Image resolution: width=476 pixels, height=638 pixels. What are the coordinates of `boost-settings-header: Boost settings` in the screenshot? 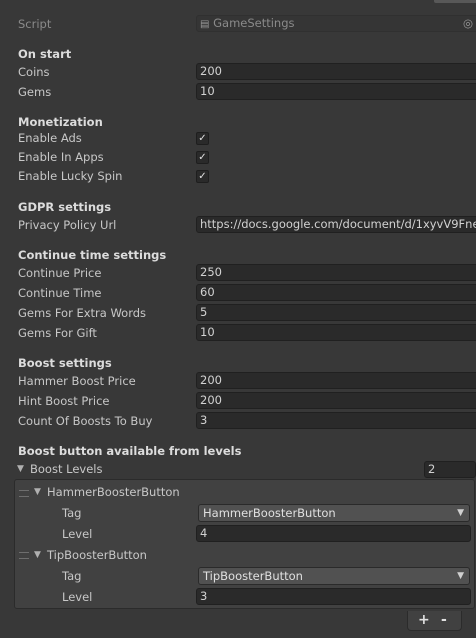 It's located at (65, 363).